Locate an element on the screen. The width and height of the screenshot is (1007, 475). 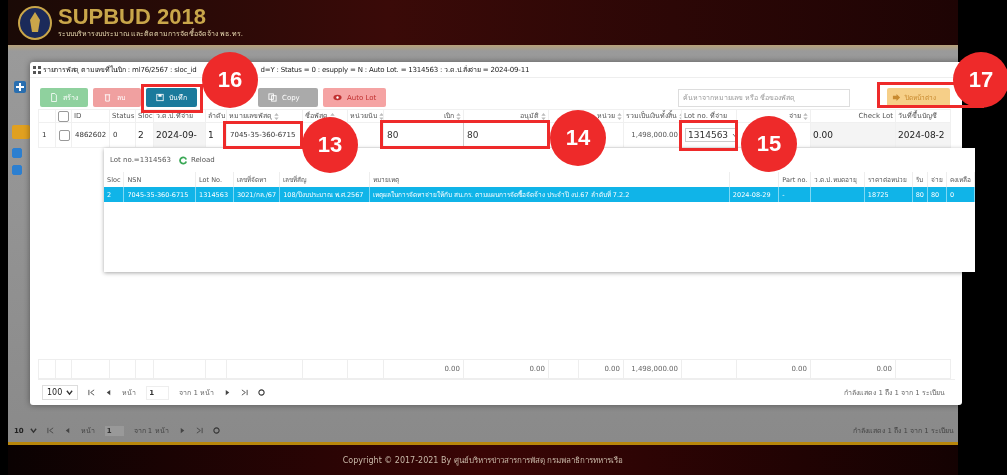
page-size-select: 100 is located at coordinates (60, 392).